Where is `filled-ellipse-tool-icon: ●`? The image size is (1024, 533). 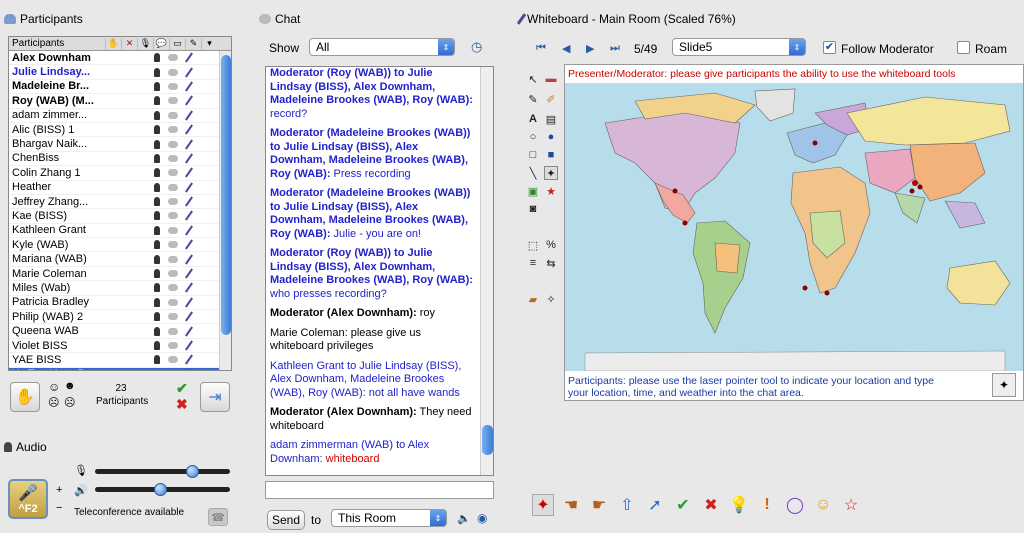
filled-ellipse-tool-icon: ● is located at coordinates (551, 137).